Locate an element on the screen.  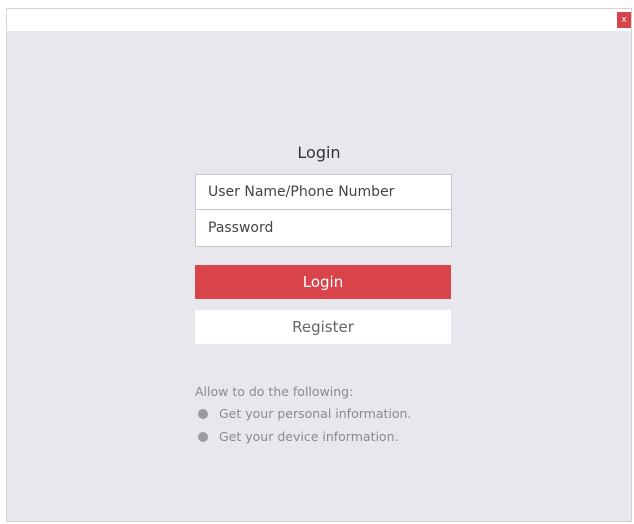
login-button: Login is located at coordinates (323, 282).